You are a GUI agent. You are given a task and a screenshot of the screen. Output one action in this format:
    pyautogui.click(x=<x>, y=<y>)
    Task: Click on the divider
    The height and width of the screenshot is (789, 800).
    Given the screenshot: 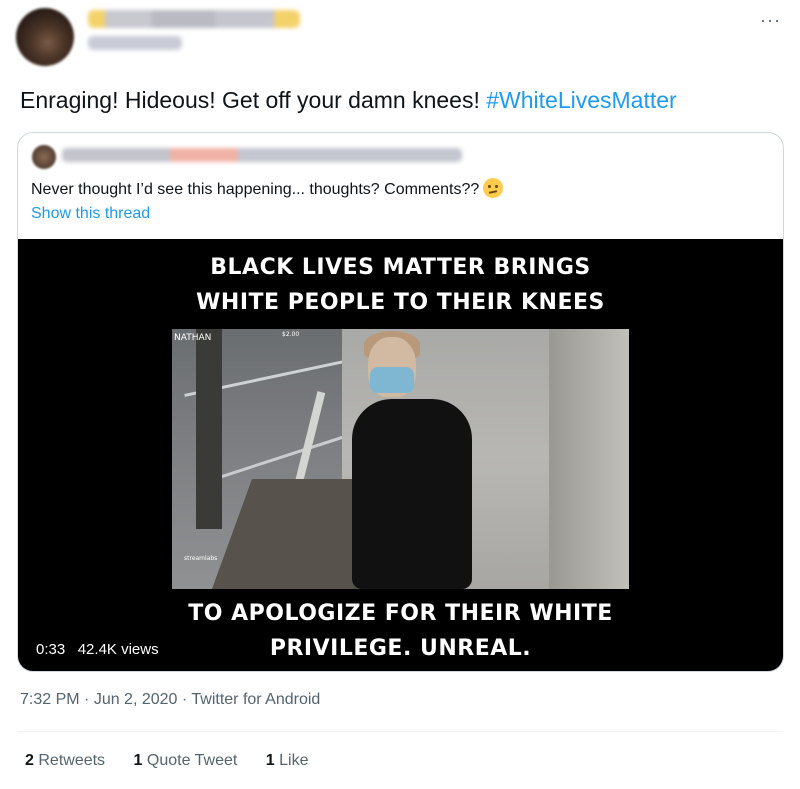 What is the action you would take?
    pyautogui.click(x=399, y=731)
    